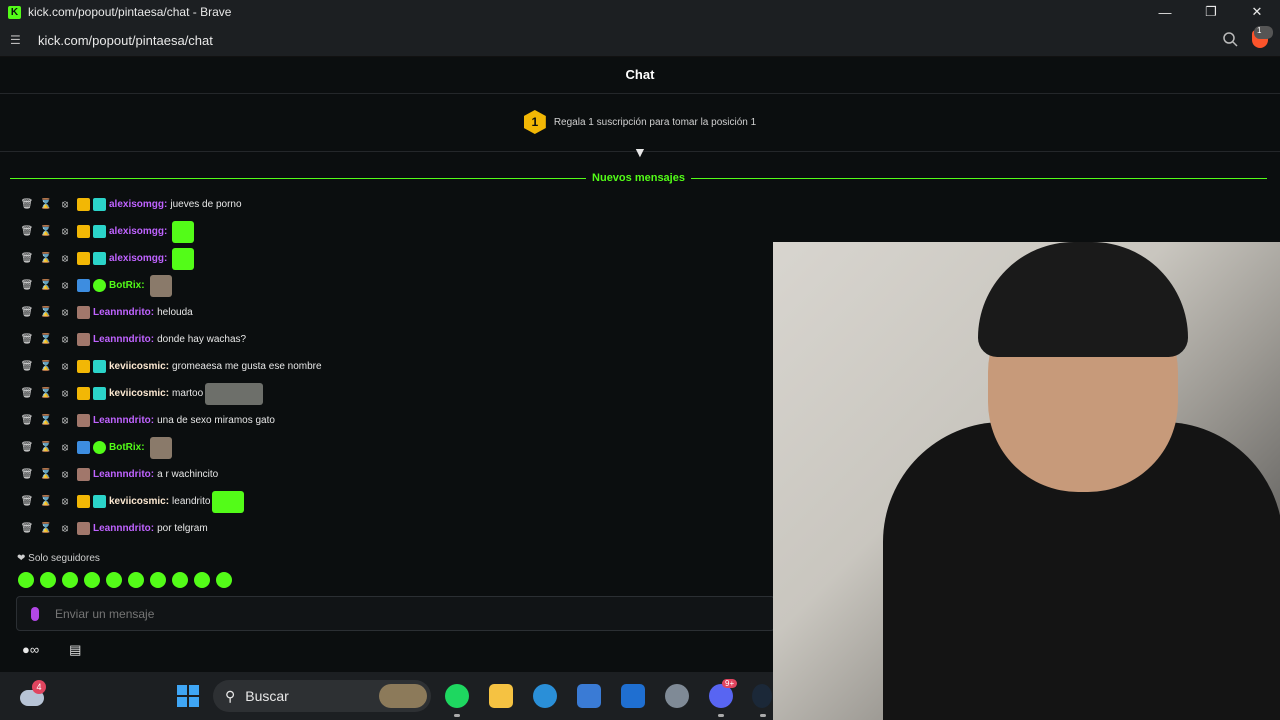 This screenshot has width=1280, height=720. What do you see at coordinates (1211, 12) in the screenshot?
I see `maximize-button: ❐` at bounding box center [1211, 12].